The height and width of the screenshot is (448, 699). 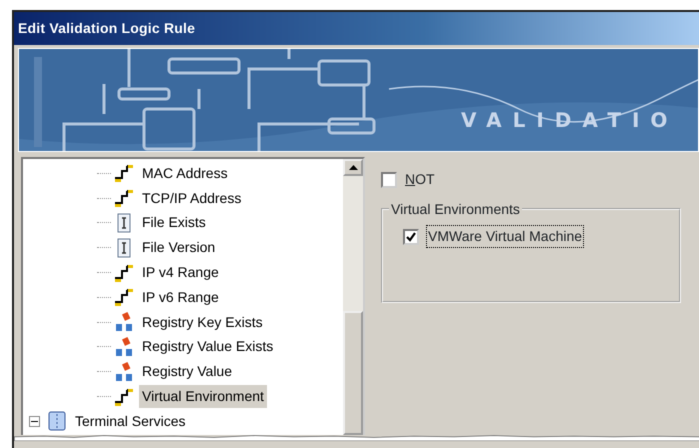 I want to click on scrollbar, so click(x=353, y=297).